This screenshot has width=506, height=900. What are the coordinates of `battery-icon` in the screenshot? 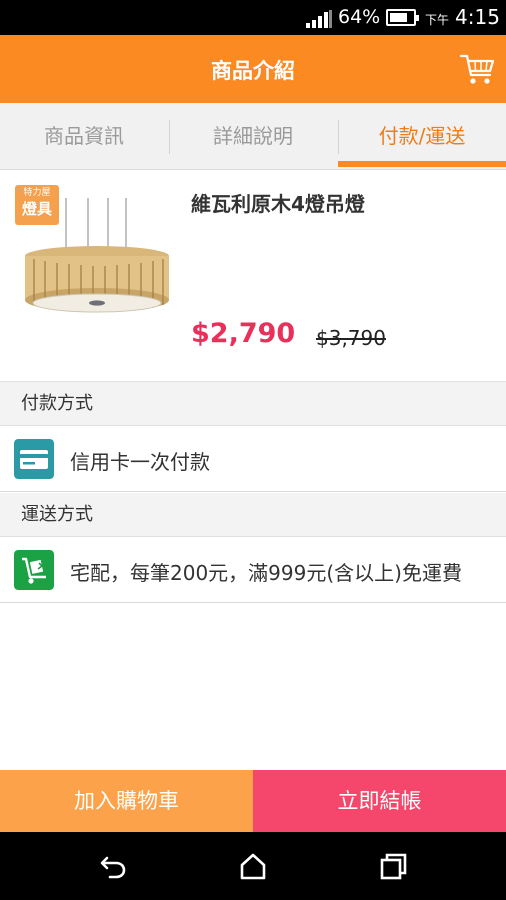 It's located at (402, 17).